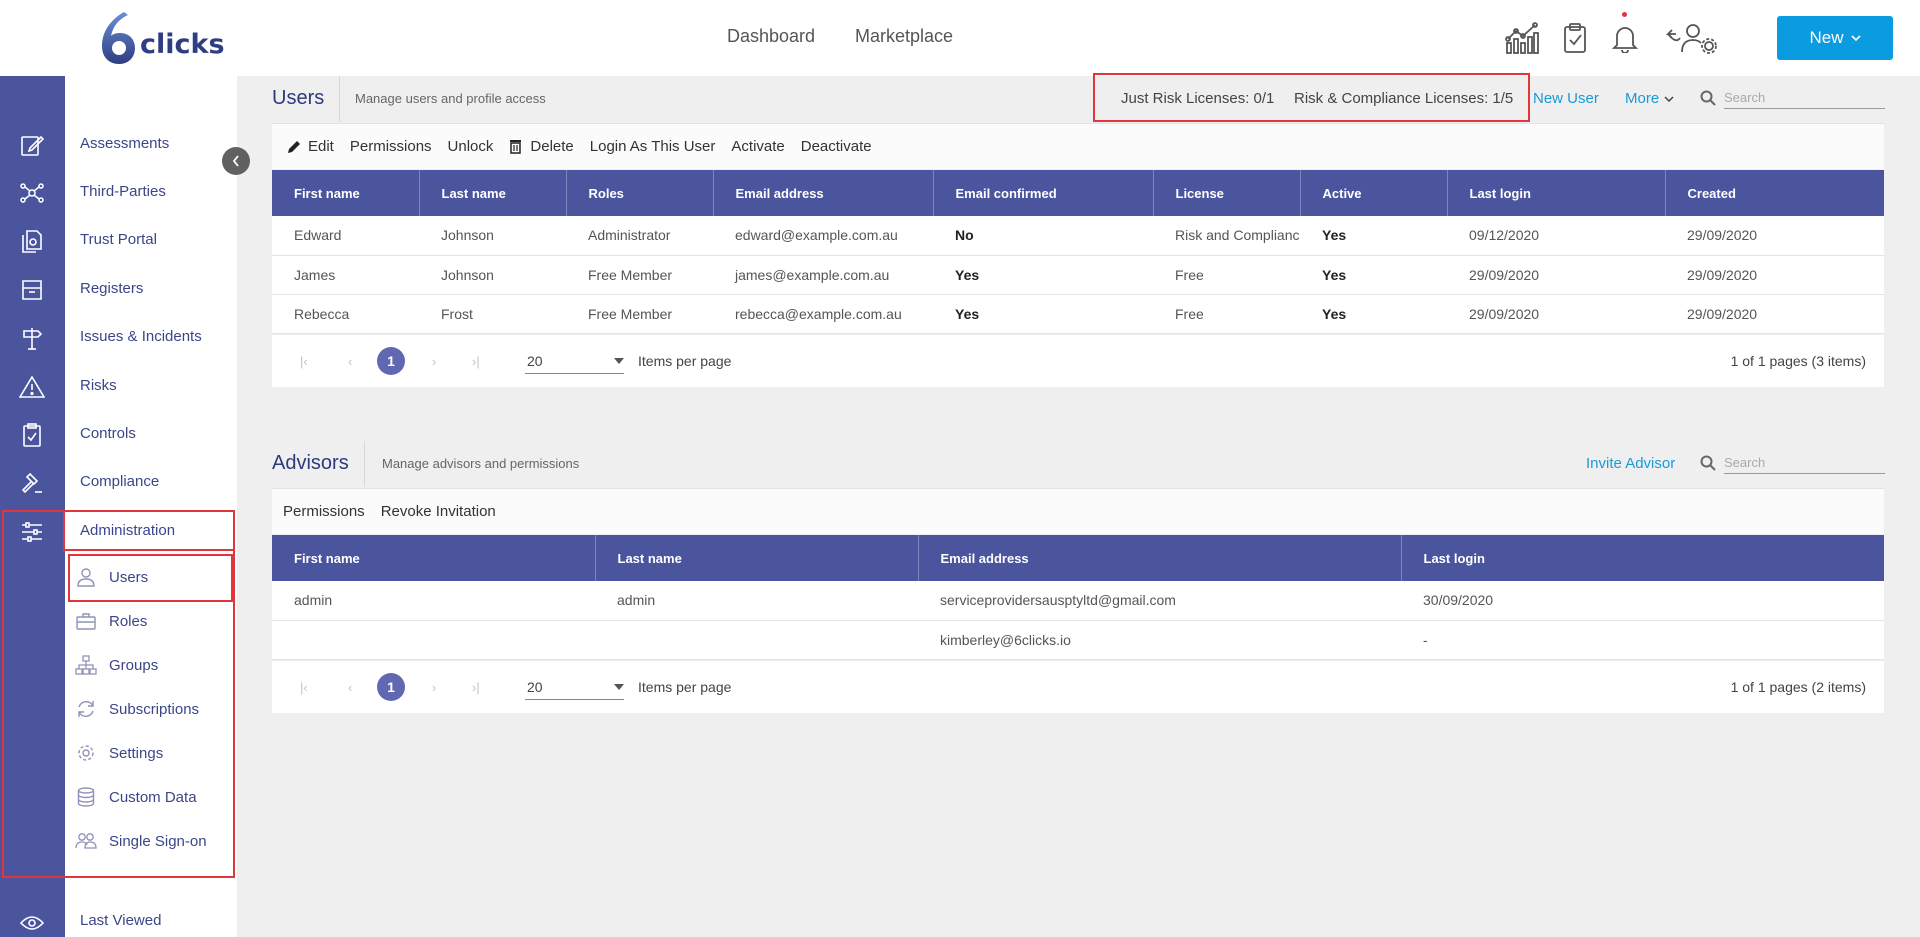 The width and height of the screenshot is (1920, 937). What do you see at coordinates (1575, 38) in the screenshot?
I see `task-clipboard-icon` at bounding box center [1575, 38].